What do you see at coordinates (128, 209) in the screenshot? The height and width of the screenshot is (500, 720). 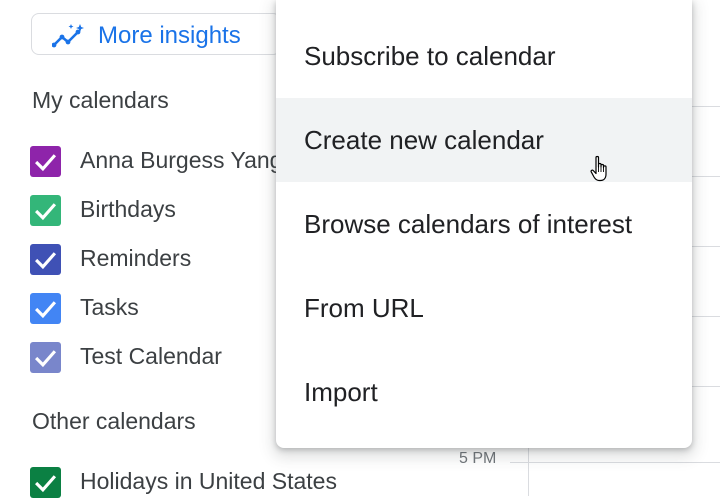 I see `calendar-name: Birthdays` at bounding box center [128, 209].